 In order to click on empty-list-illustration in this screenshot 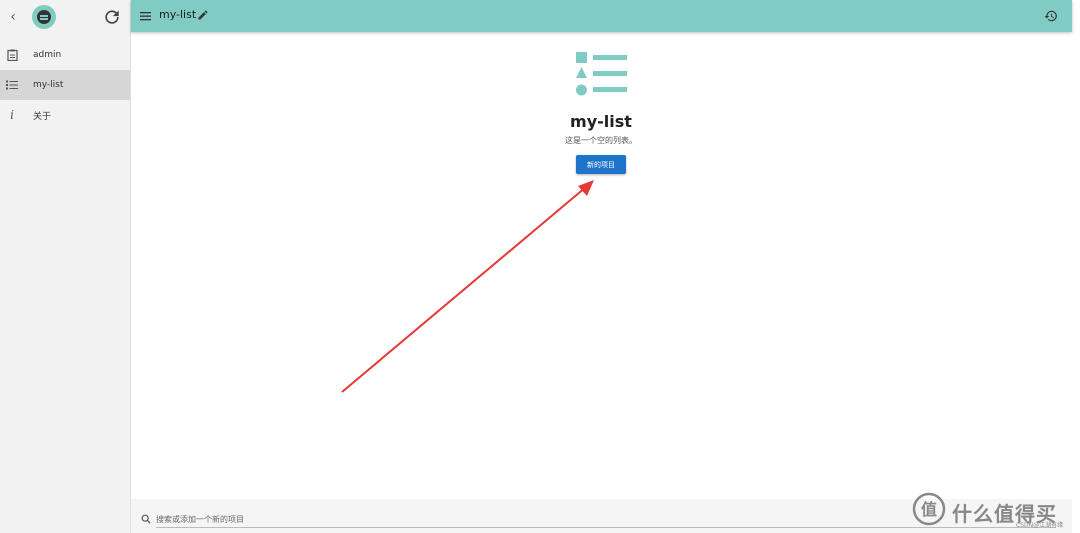, I will do `click(601, 74)`.